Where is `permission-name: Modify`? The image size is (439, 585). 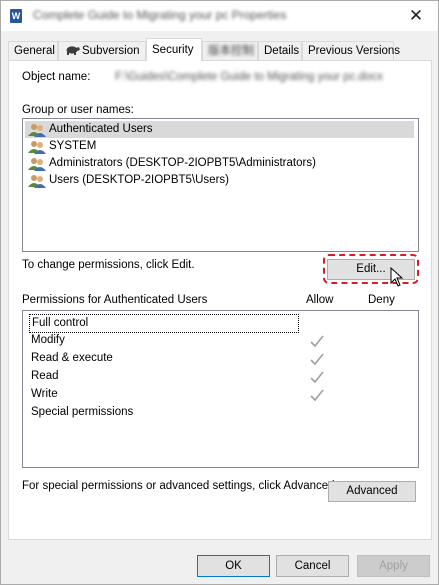
permission-name: Modify is located at coordinates (48, 340).